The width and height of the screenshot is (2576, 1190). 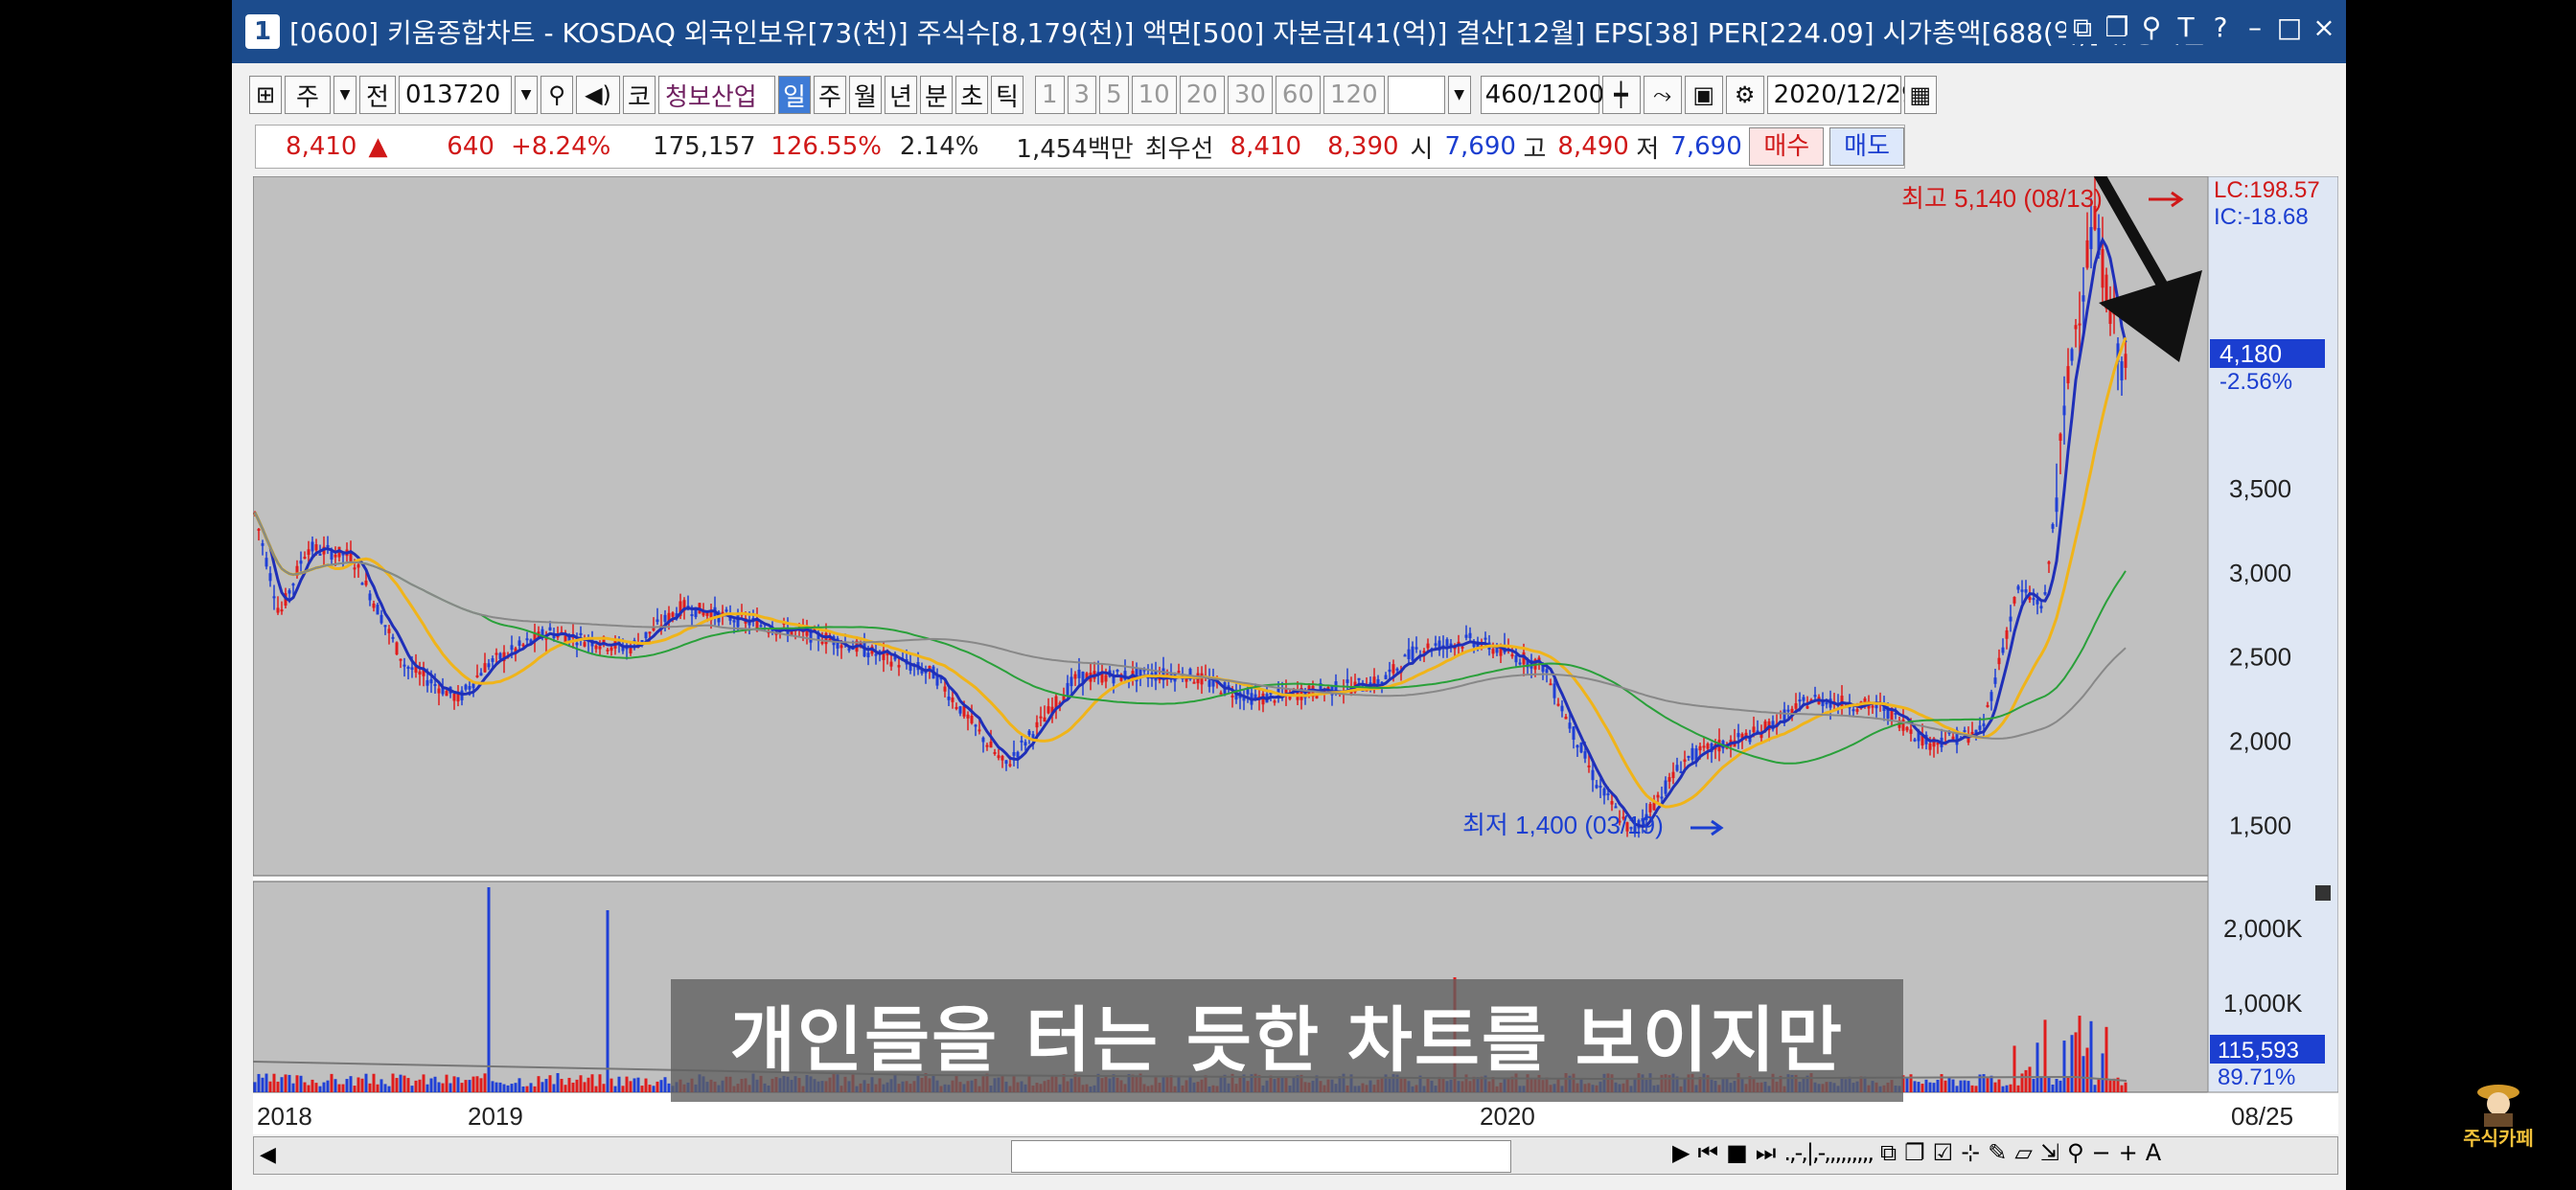 I want to click on play-icon: ▶, so click(x=1681, y=1153).